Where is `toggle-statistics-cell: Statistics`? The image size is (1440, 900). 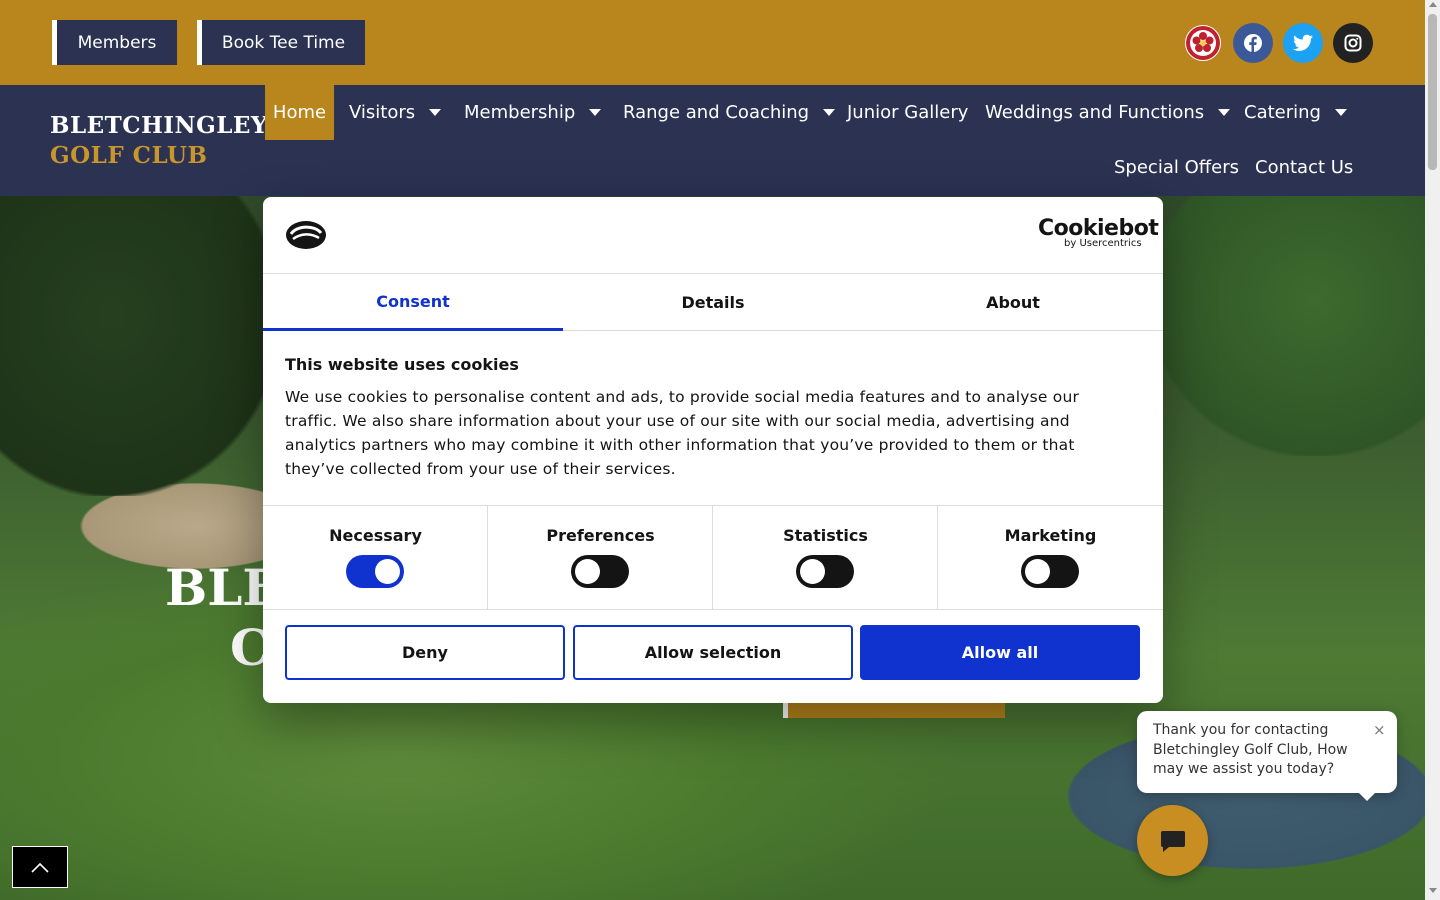 toggle-statistics-cell: Statistics is located at coordinates (825, 558).